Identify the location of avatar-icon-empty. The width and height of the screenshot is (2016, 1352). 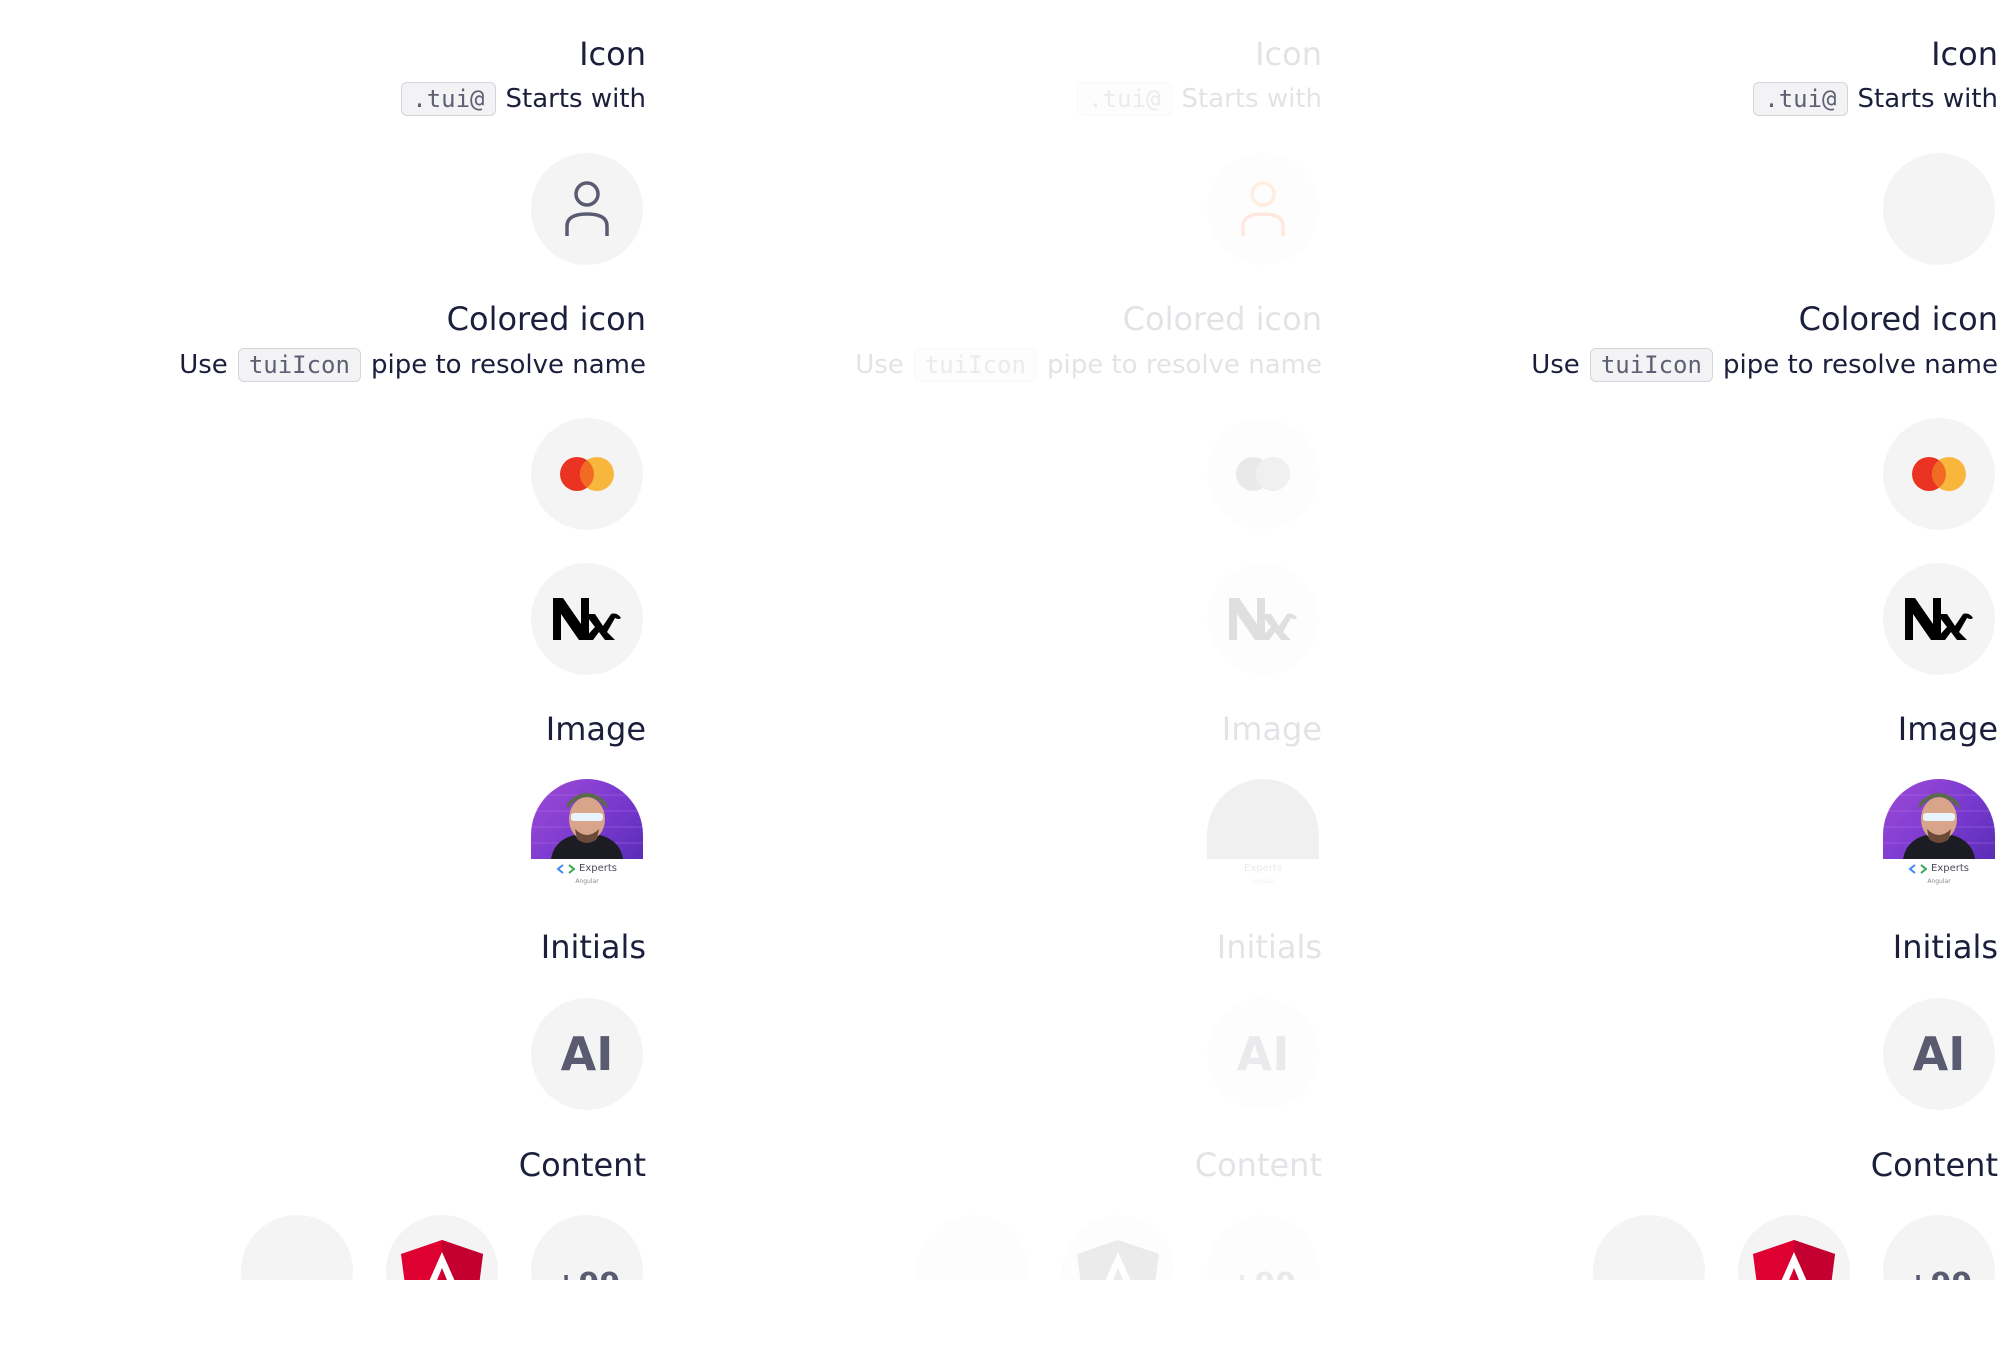
(1939, 209).